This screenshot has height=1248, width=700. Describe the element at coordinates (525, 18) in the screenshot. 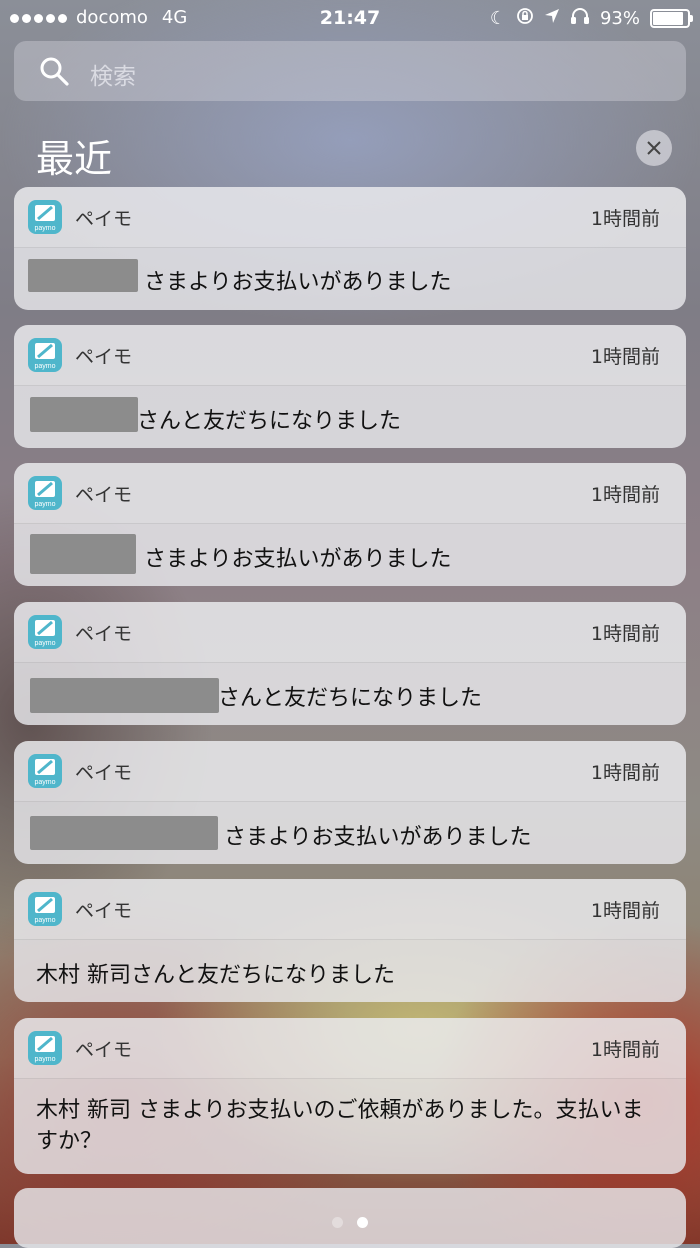

I see `orientation-lock-icon` at that location.